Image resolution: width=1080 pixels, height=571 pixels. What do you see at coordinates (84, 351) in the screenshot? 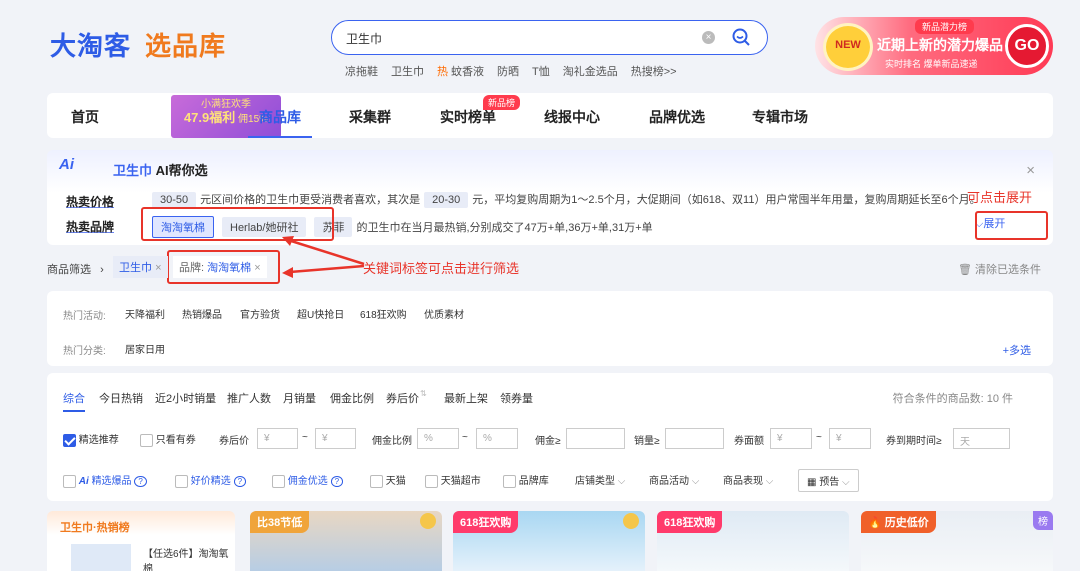
I see `category-label: 热门分类:` at bounding box center [84, 351].